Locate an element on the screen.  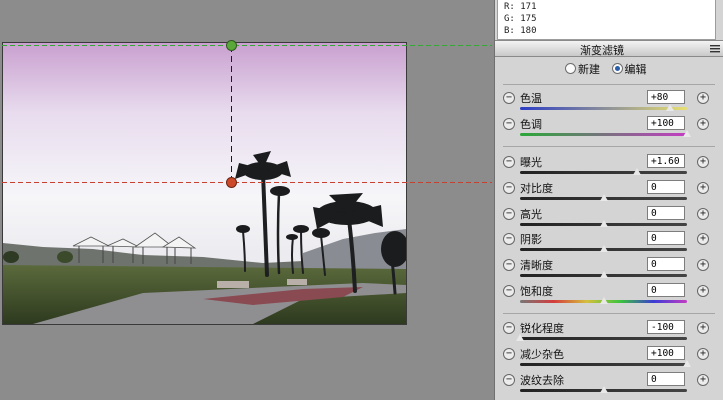
slider-label: 波纹去除 is located at coordinates (542, 380).